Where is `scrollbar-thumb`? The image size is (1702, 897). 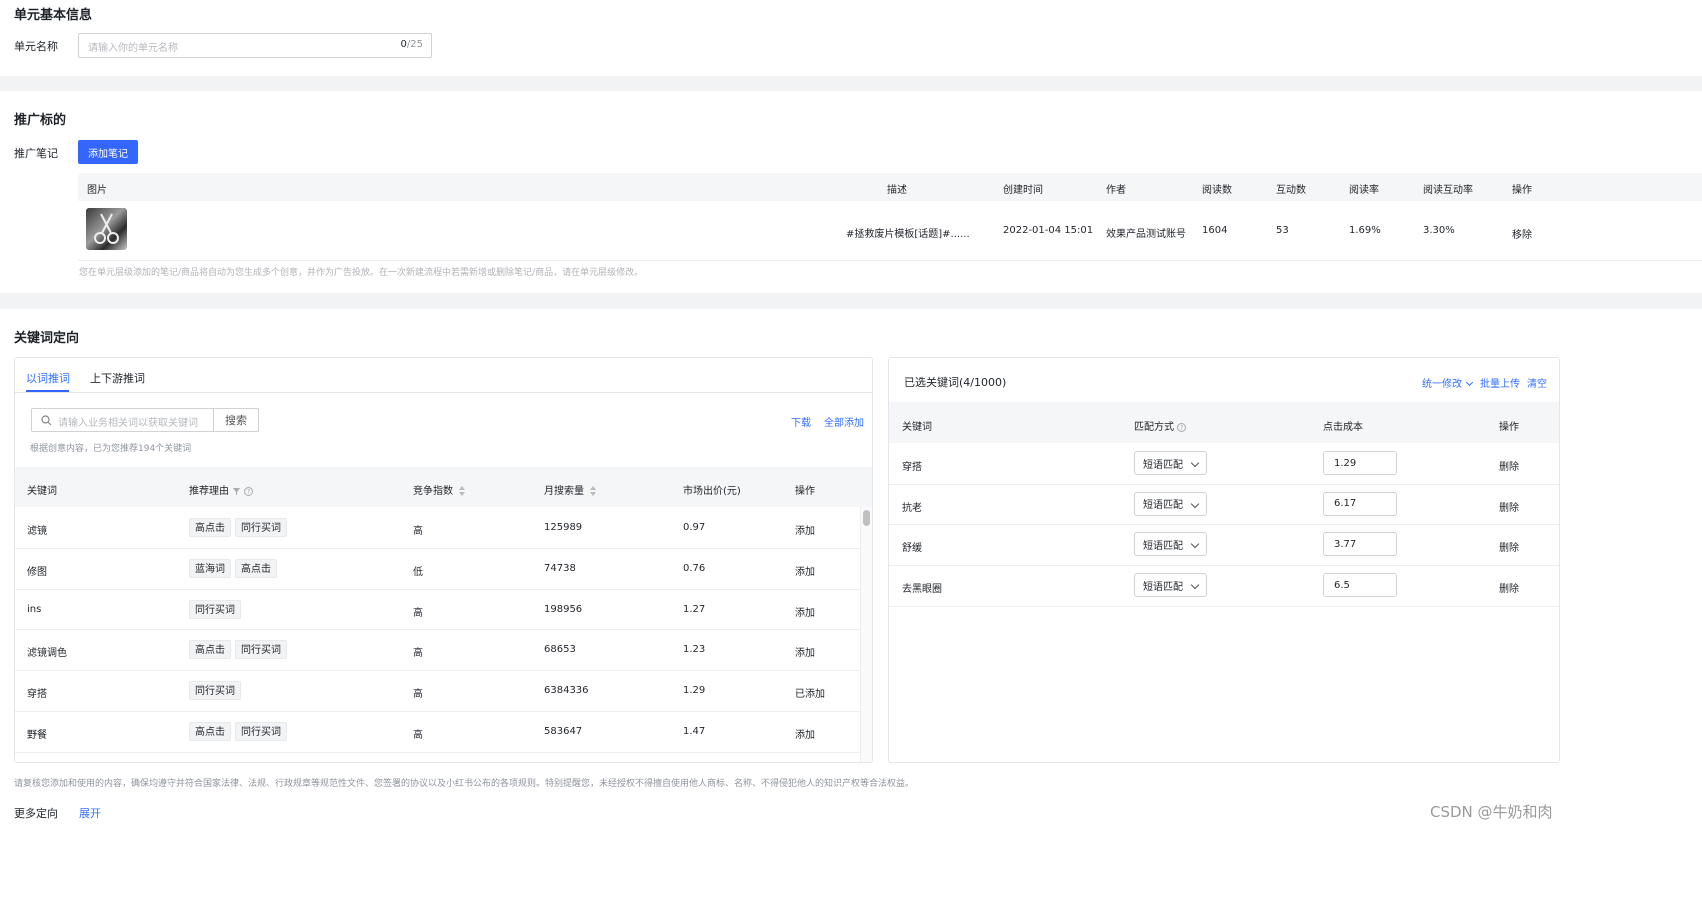 scrollbar-thumb is located at coordinates (866, 518).